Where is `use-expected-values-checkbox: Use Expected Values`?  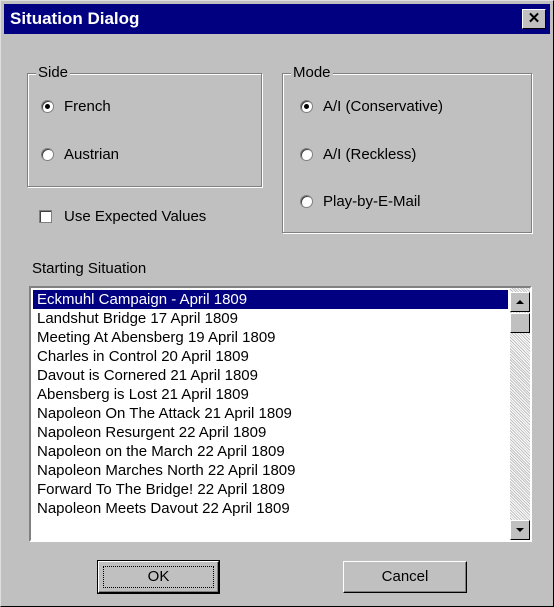 use-expected-values-checkbox: Use Expected Values is located at coordinates (122, 216).